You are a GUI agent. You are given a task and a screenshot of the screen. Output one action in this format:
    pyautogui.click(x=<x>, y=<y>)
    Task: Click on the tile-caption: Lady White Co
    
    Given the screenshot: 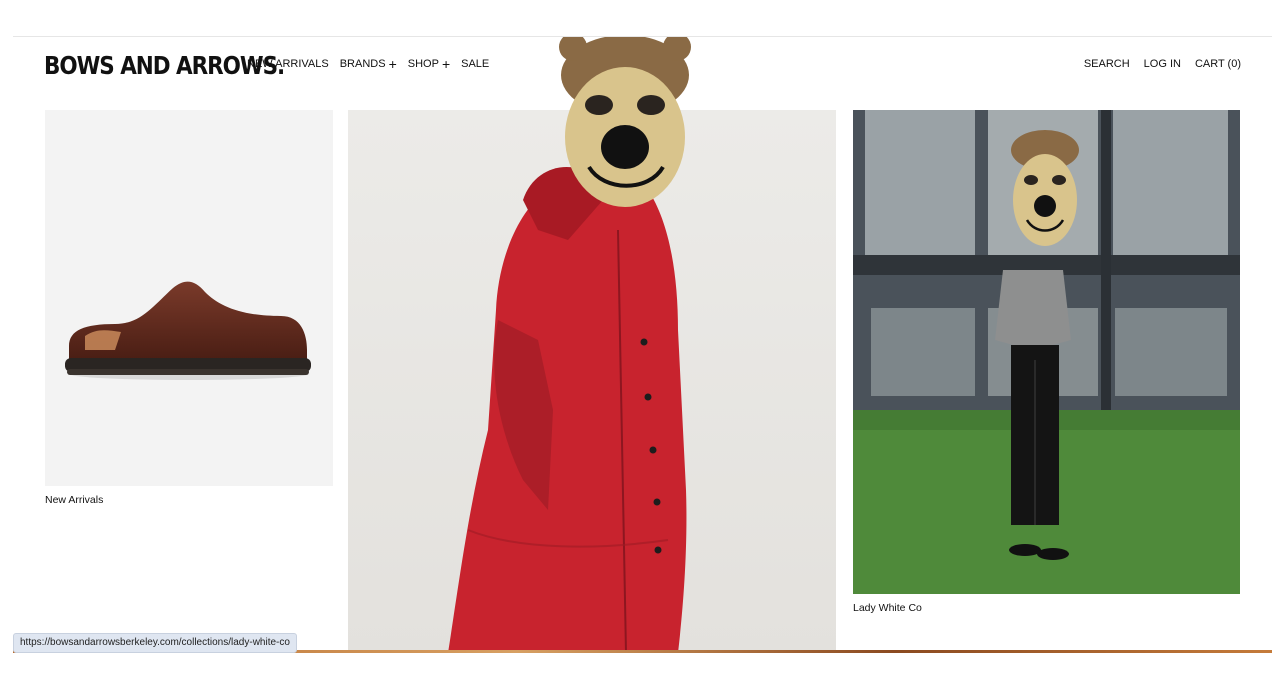 What is the action you would take?
    pyautogui.click(x=887, y=608)
    